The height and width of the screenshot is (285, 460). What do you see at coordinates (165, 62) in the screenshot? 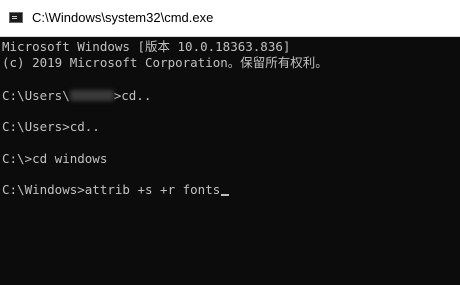
I see `header-copyright-line: (c) 2019 Microsoft Corporation。保留所有权利。` at bounding box center [165, 62].